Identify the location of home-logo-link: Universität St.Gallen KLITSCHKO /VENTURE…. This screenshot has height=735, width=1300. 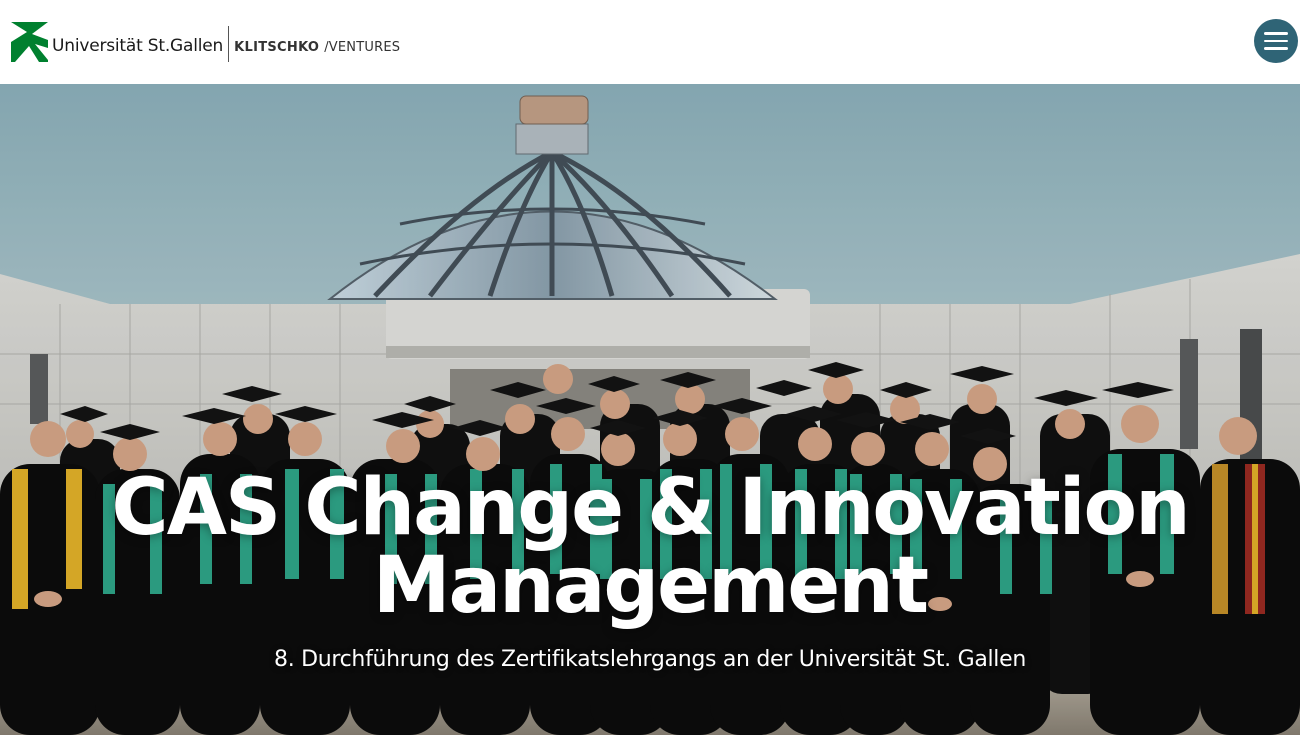
(205, 42).